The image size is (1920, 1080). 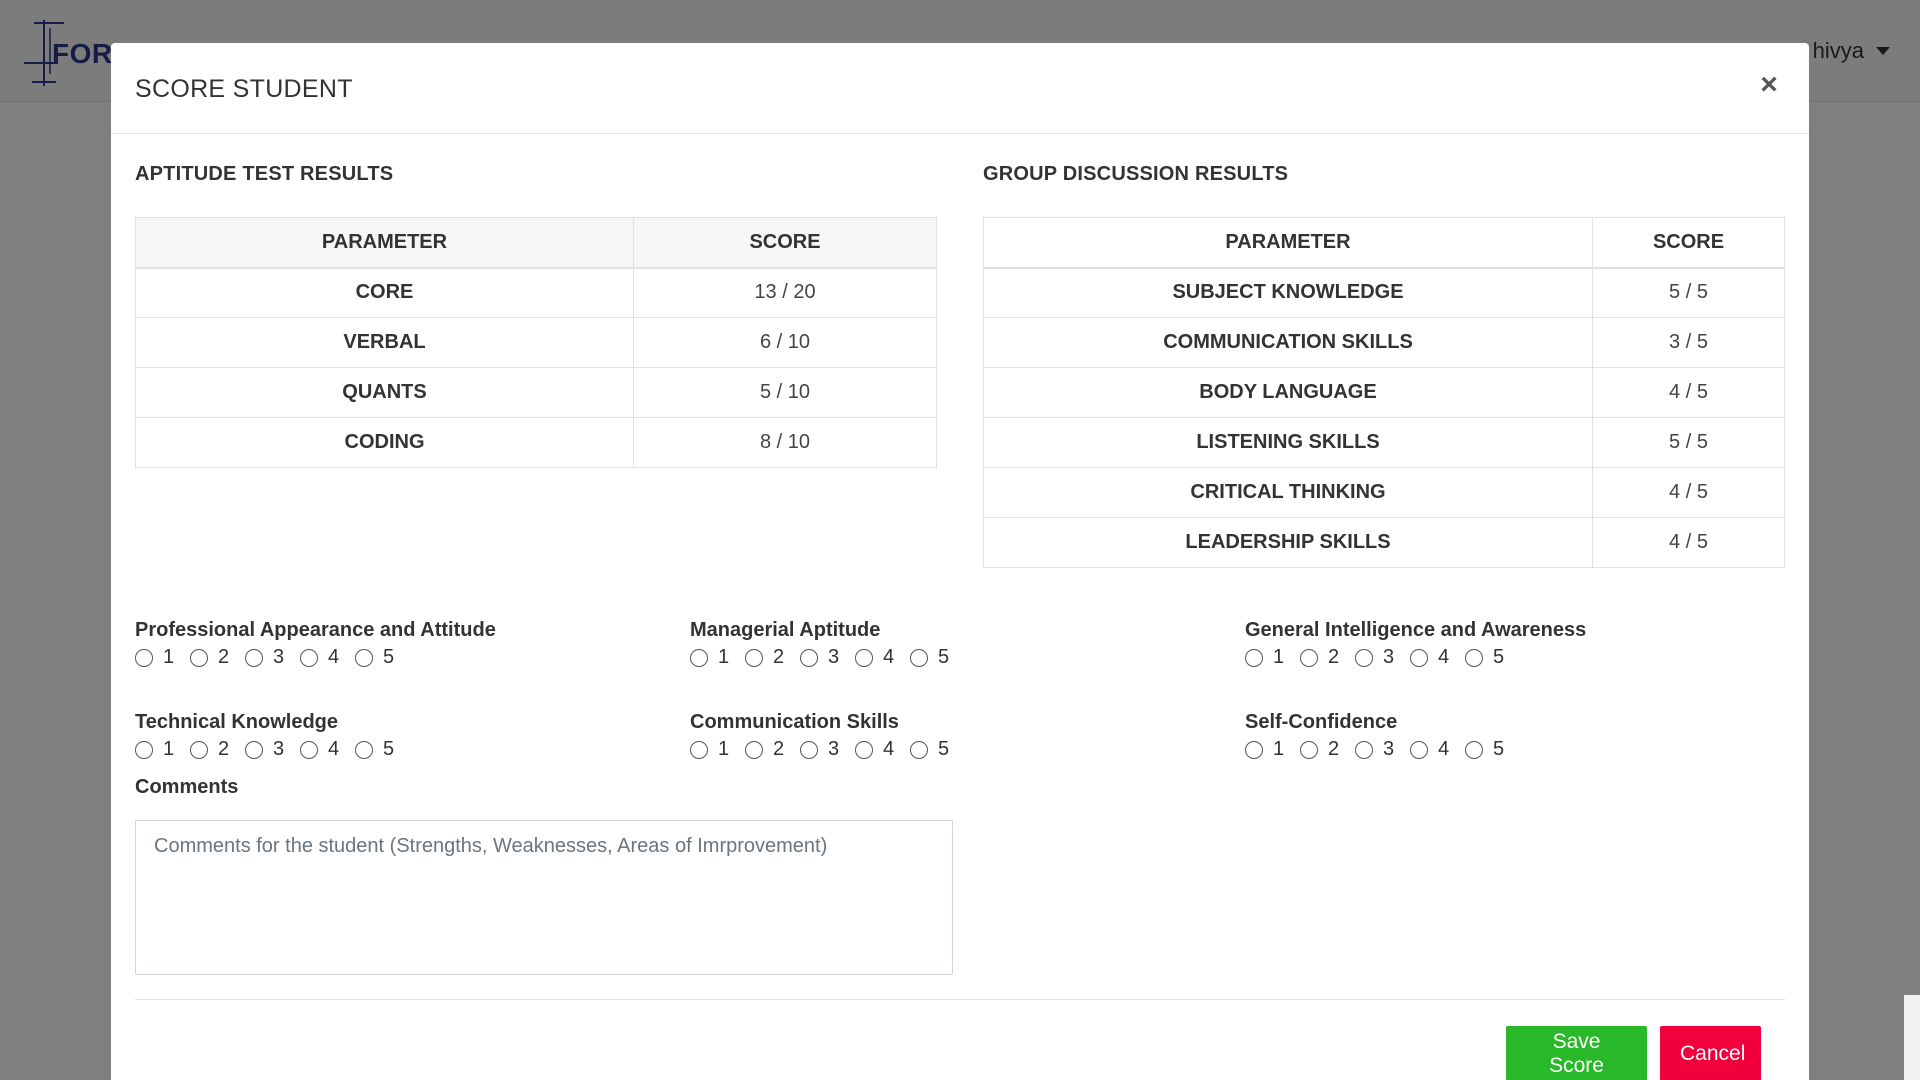 I want to click on comments-textarea, so click(x=544, y=897).